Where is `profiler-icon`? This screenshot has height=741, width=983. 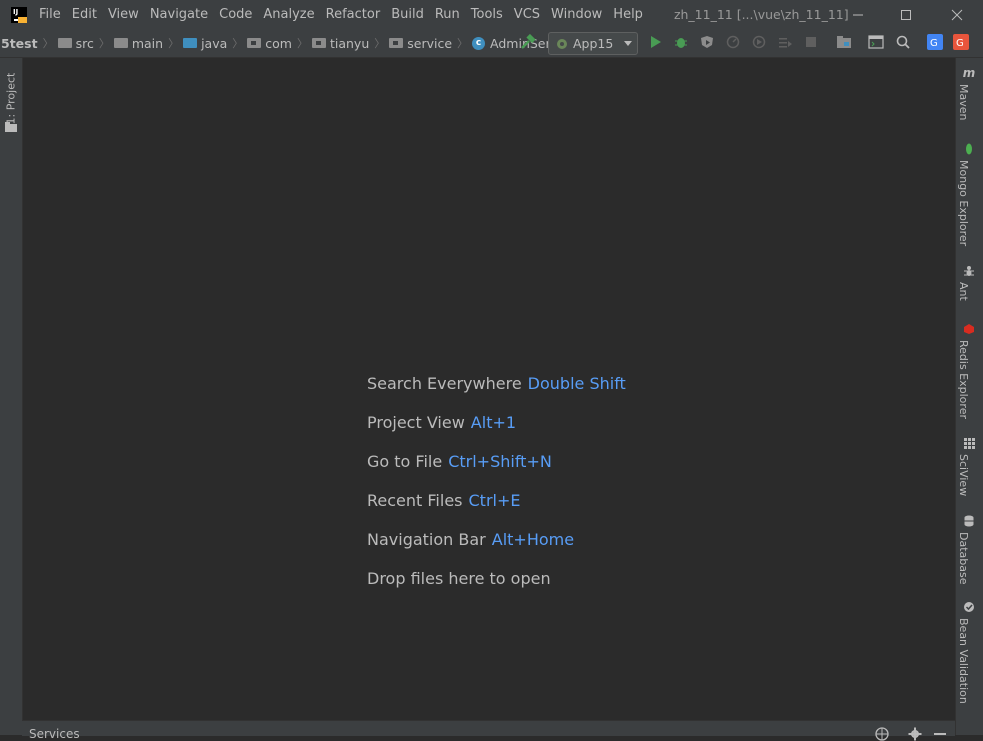
profiler-icon is located at coordinates (733, 42).